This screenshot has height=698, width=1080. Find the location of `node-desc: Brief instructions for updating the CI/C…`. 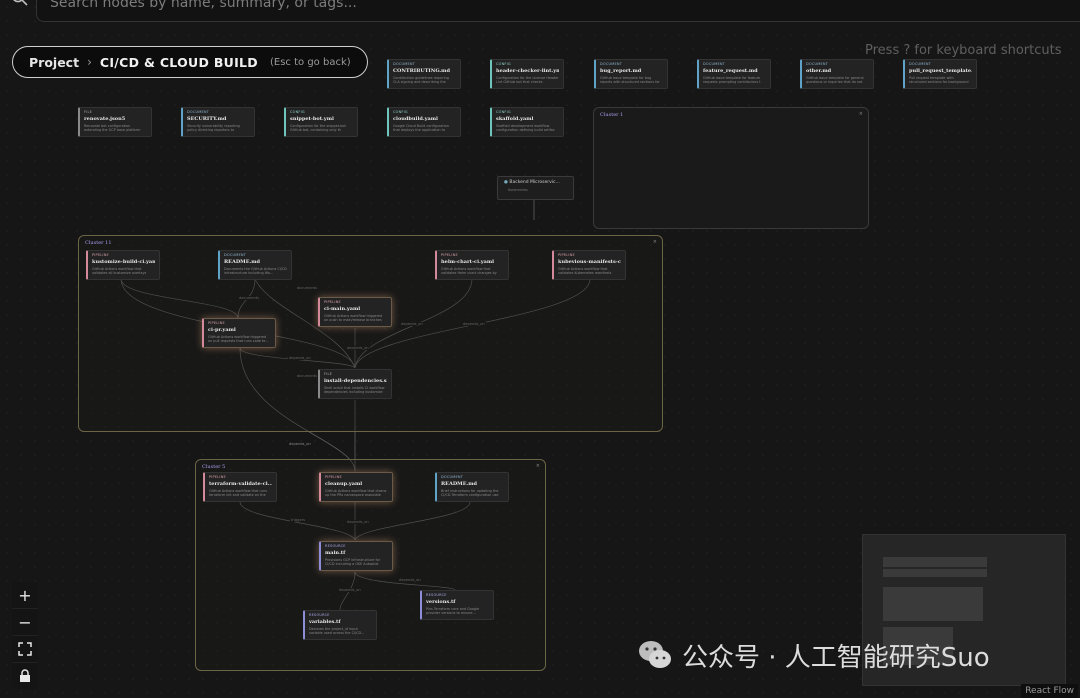

node-desc: Brief instructions for updating the CI/C… is located at coordinates (470, 493).